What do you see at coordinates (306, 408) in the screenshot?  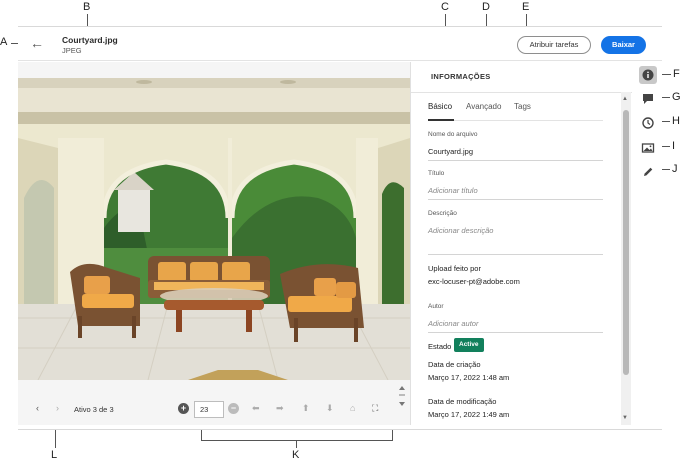 I see `flip-up-icon: ⬆` at bounding box center [306, 408].